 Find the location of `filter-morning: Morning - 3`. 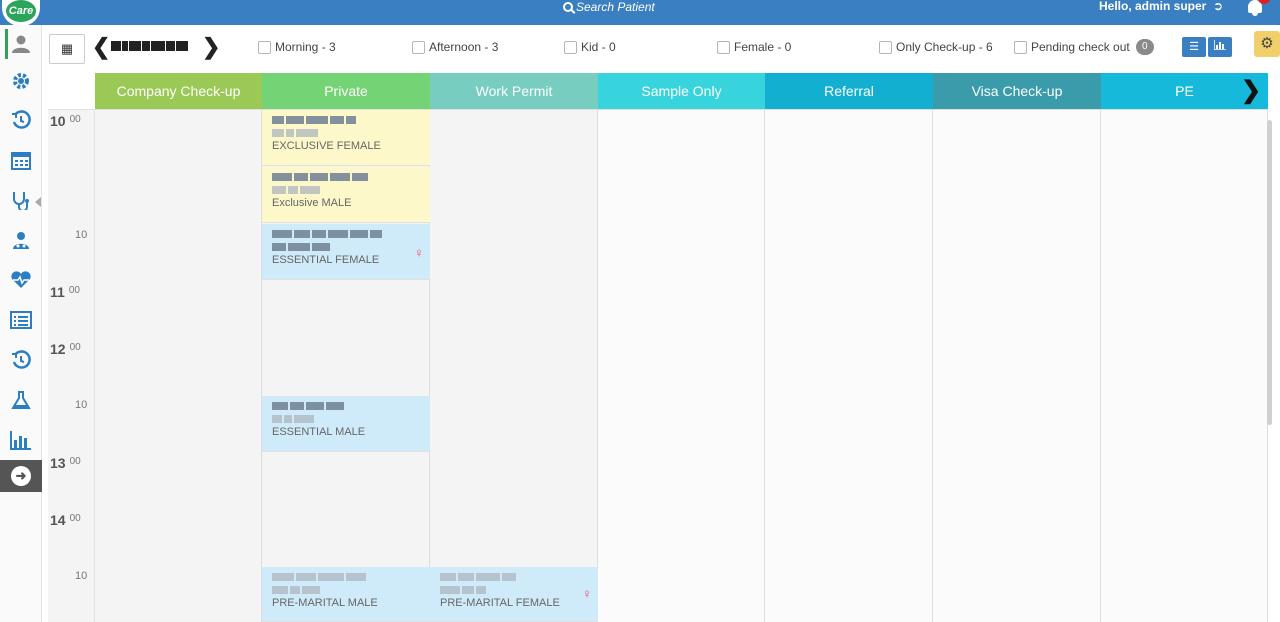

filter-morning: Morning - 3 is located at coordinates (297, 47).